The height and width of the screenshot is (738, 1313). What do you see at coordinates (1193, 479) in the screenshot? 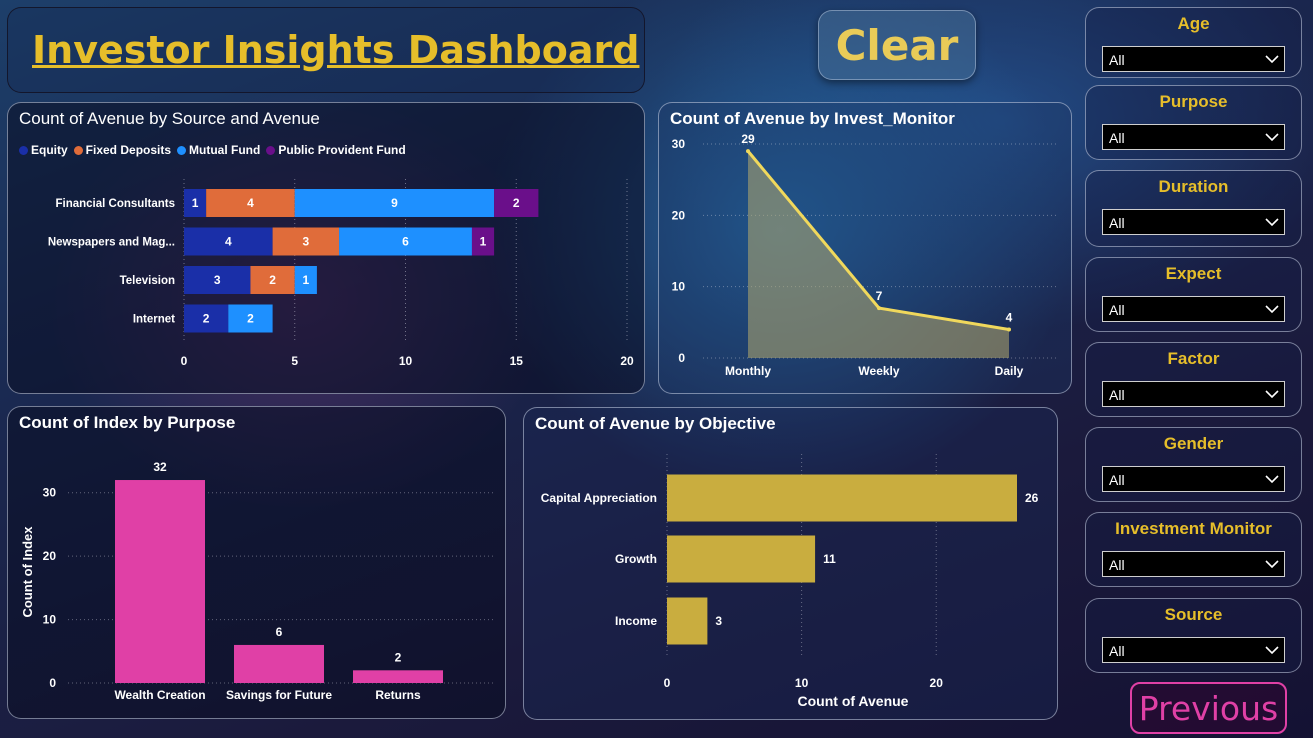
I see `gender-dropdown: All` at bounding box center [1193, 479].